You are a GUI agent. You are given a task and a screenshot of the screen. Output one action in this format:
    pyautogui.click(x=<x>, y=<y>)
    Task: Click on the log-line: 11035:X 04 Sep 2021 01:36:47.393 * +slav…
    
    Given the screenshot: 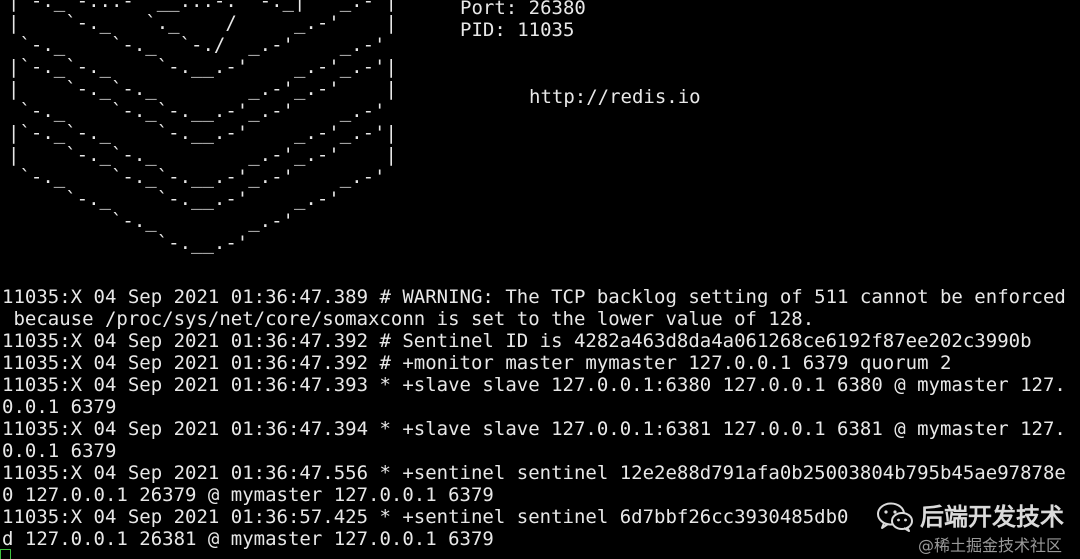 What is the action you would take?
    pyautogui.click(x=534, y=385)
    